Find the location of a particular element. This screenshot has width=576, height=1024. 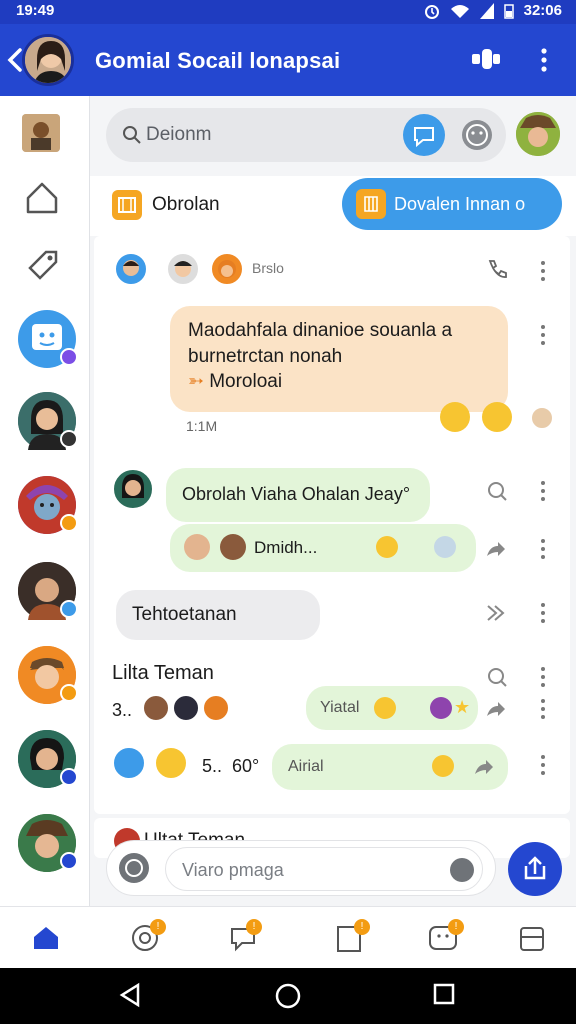

message-line-2: burnetrctan nonah is located at coordinates (265, 356).